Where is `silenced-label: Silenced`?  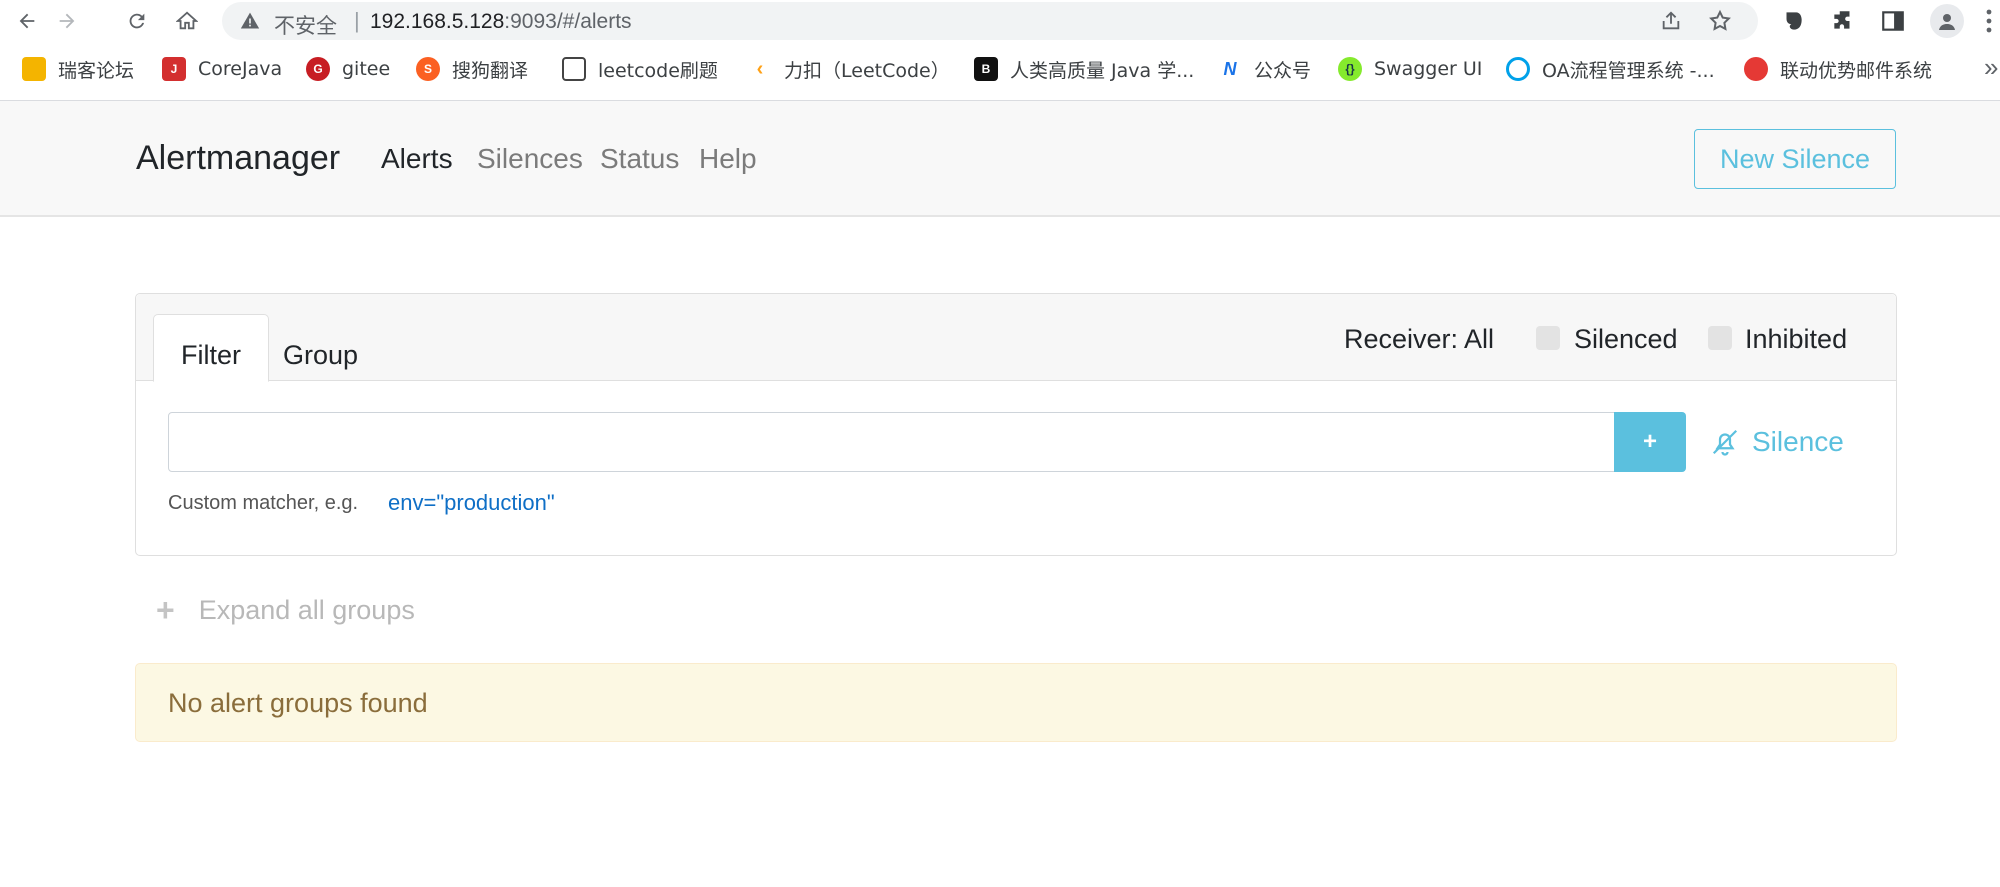
silenced-label: Silenced is located at coordinates (1626, 339).